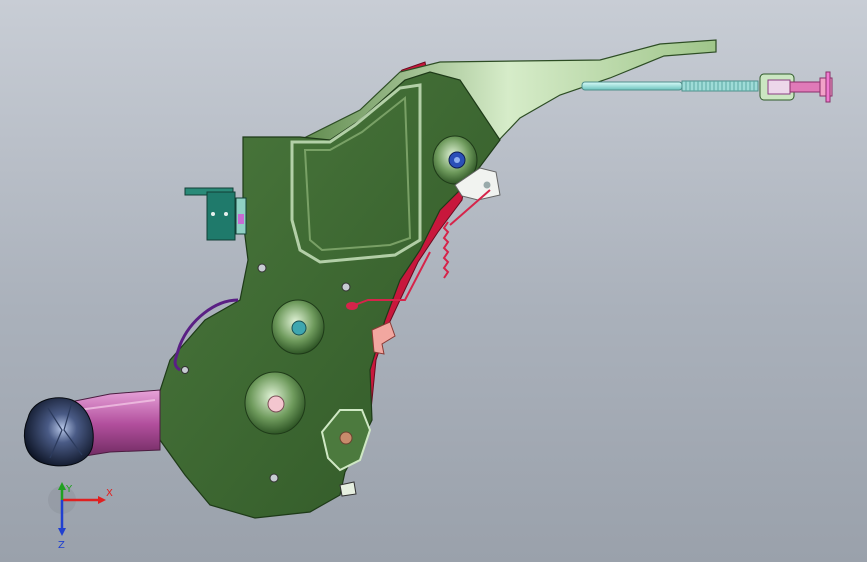  I want to click on y-axis-label: Y, so click(69, 489).